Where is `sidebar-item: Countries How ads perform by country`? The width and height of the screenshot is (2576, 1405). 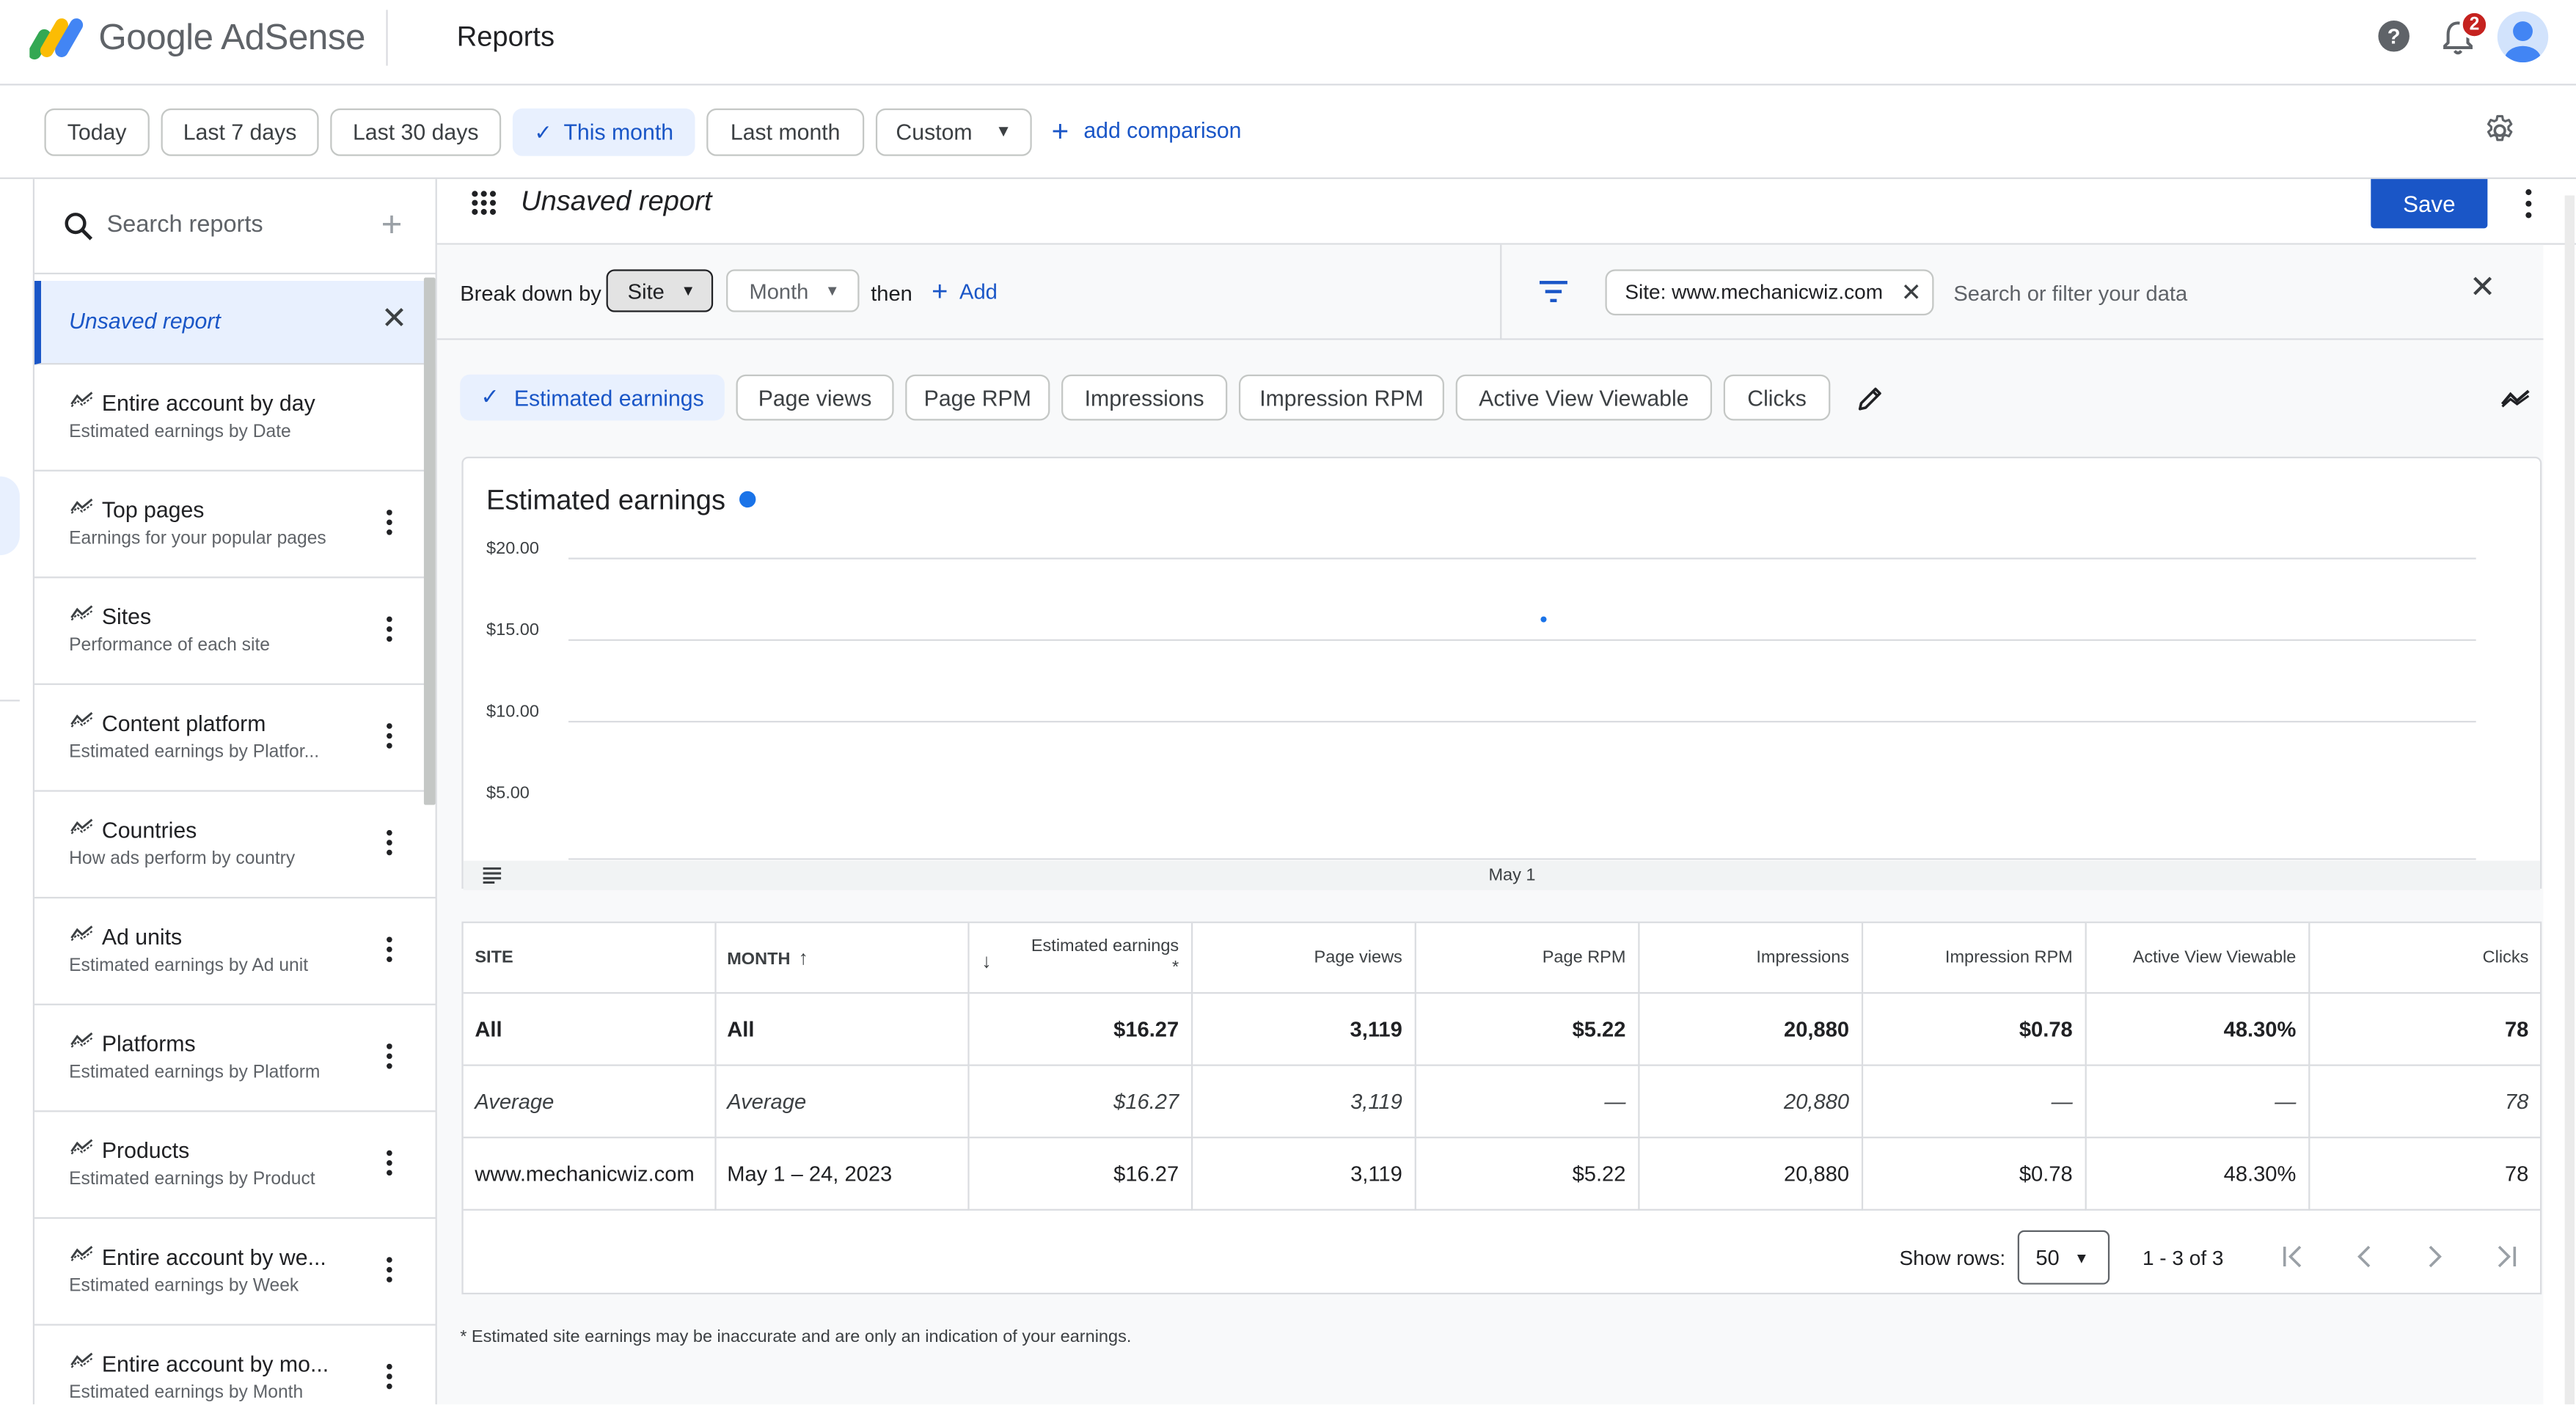
sidebar-item: Countries How ads perform by country is located at coordinates (235, 845).